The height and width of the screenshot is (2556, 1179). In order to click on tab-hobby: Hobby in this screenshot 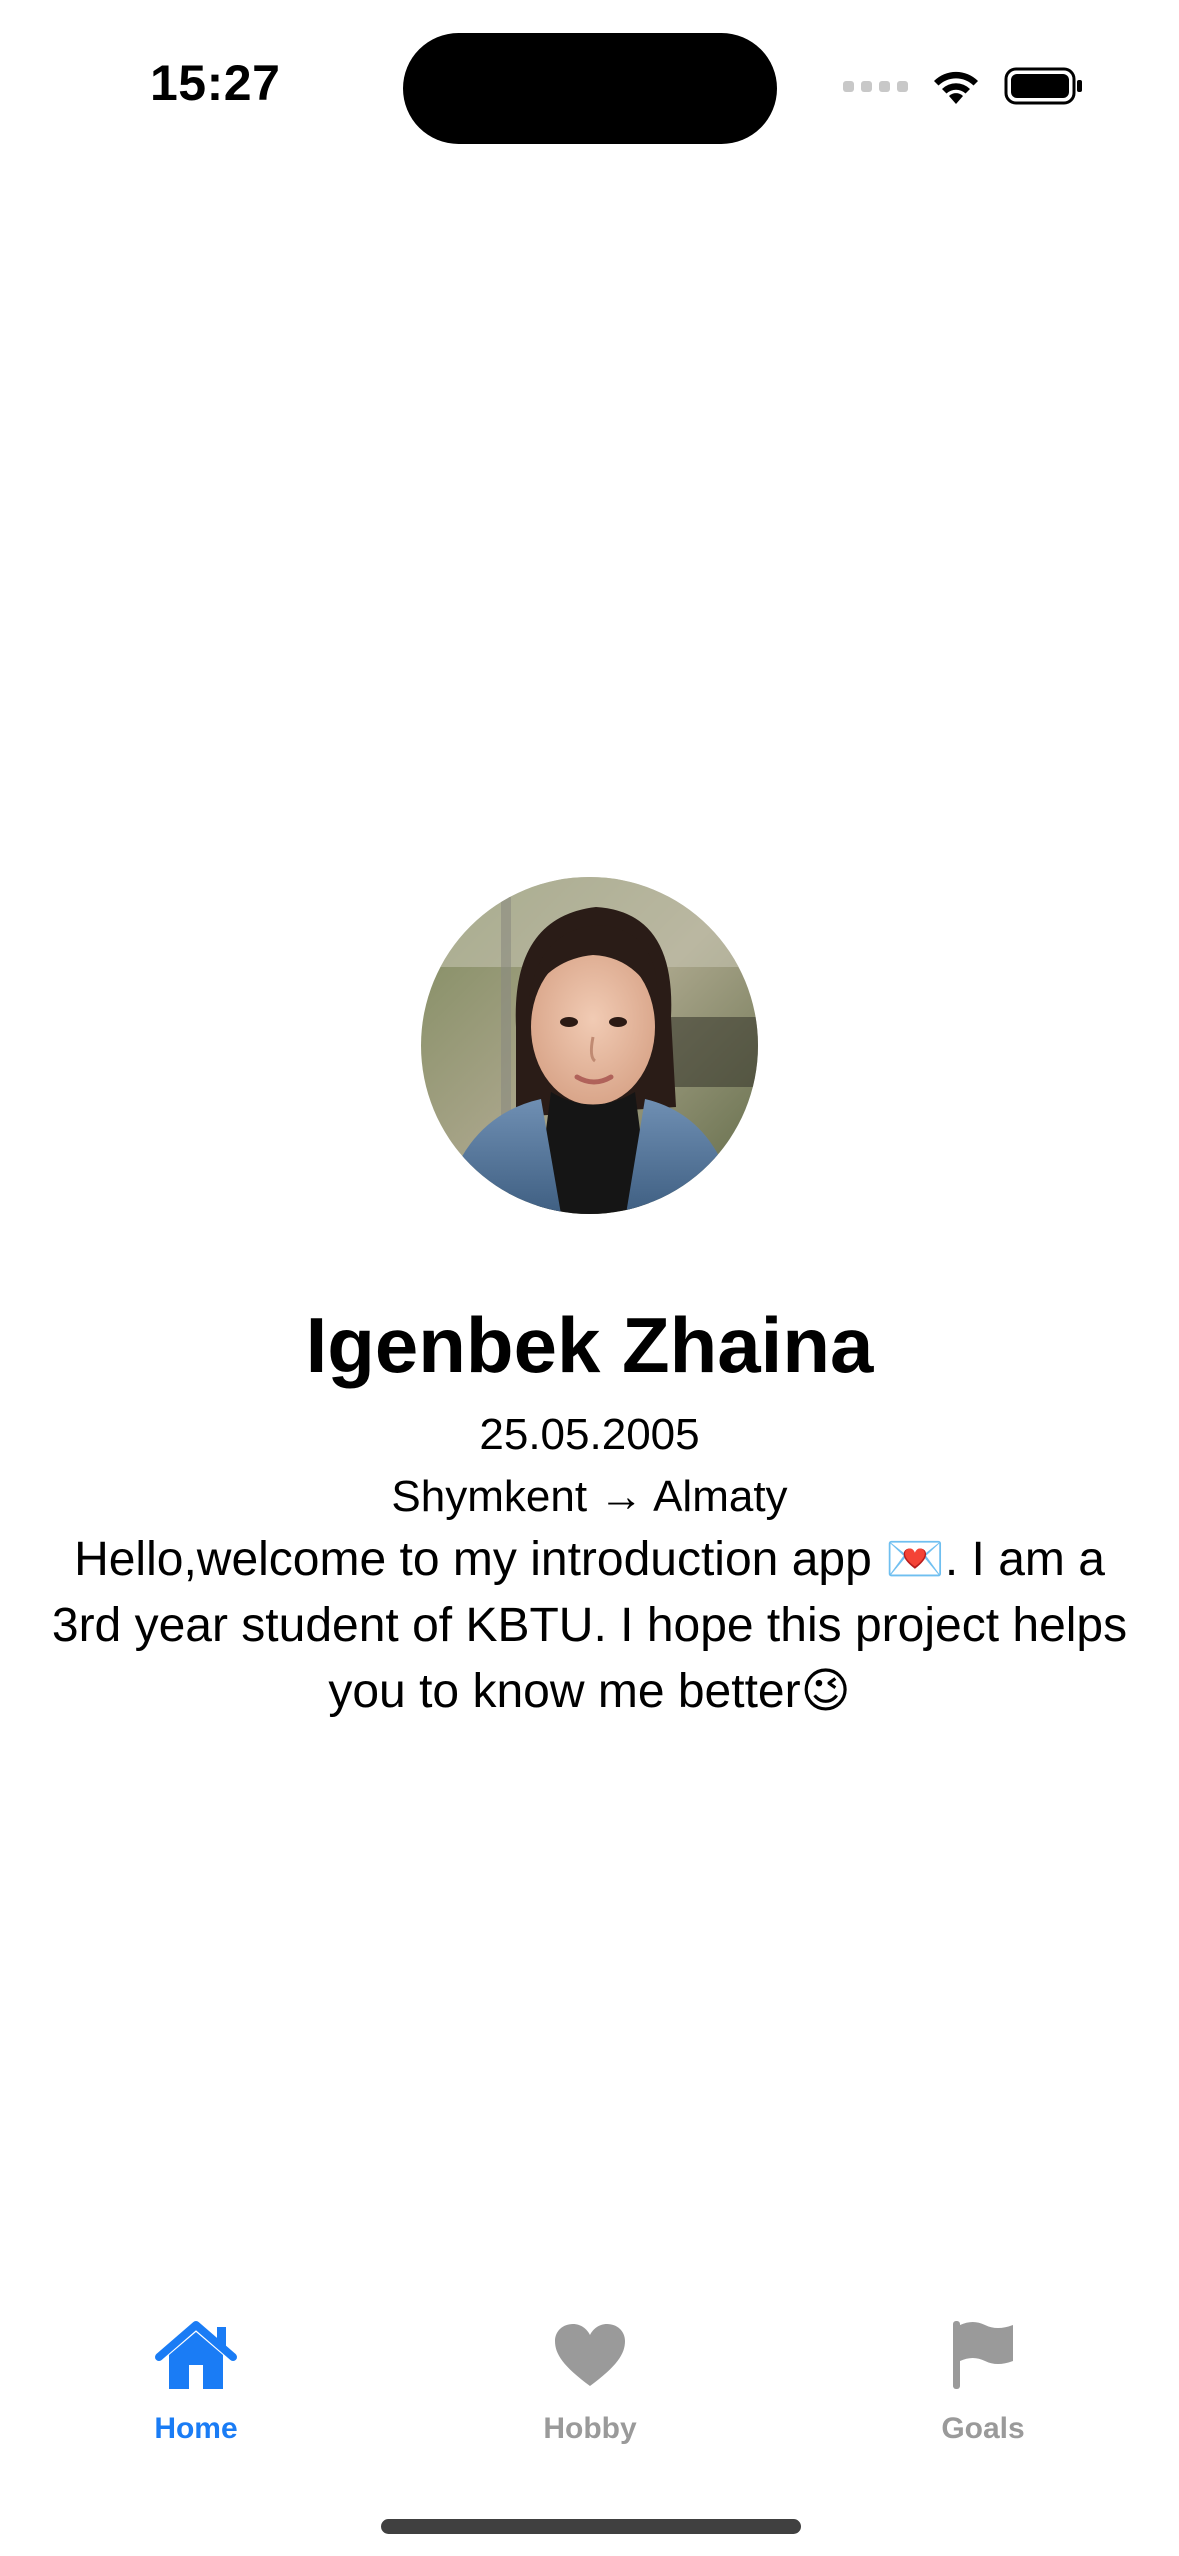, I will do `click(590, 2390)`.